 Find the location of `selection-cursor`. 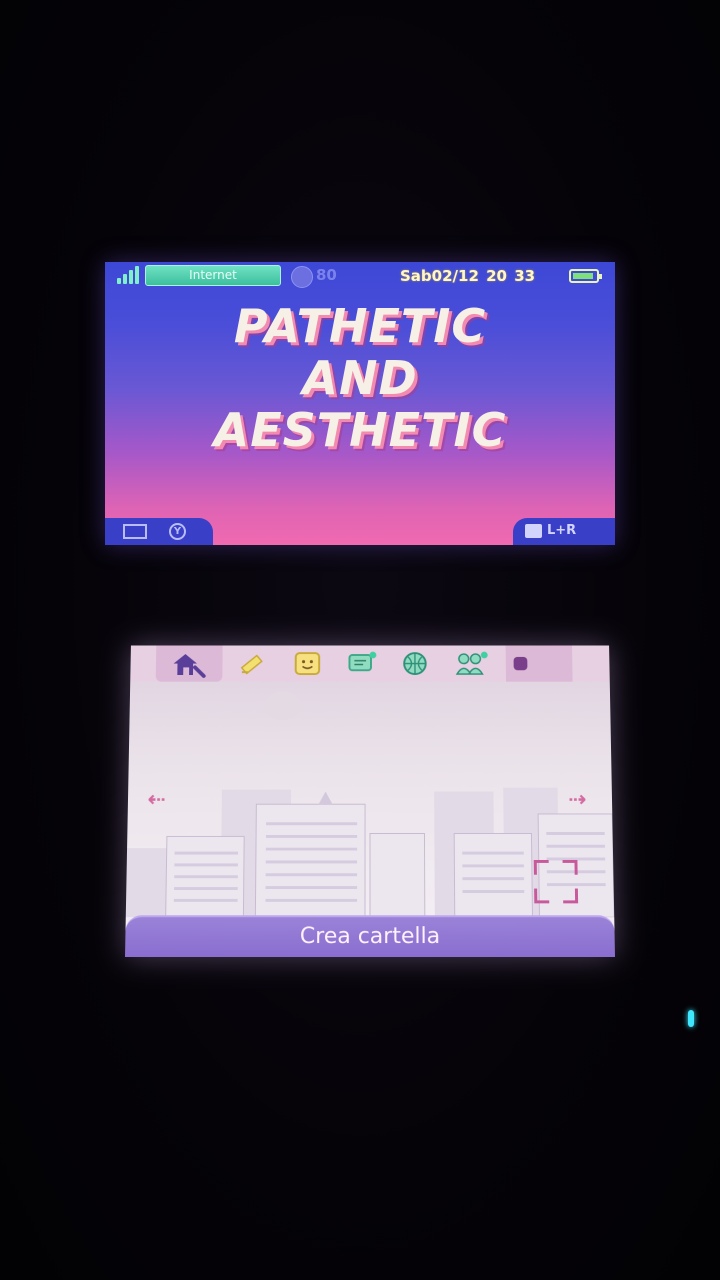

selection-cursor is located at coordinates (556, 881).